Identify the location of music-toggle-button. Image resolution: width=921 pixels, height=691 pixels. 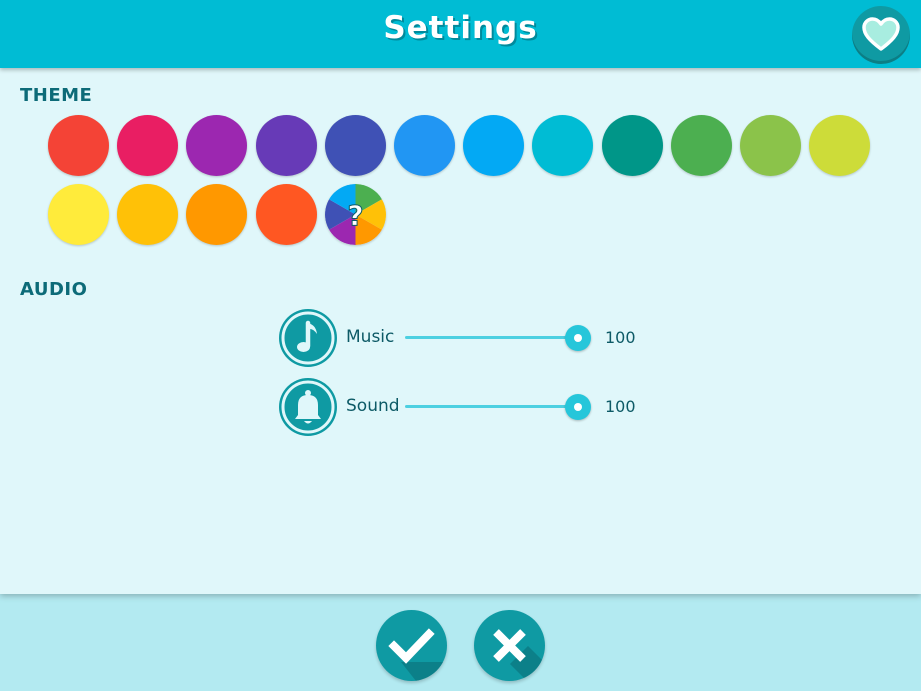
(308, 338).